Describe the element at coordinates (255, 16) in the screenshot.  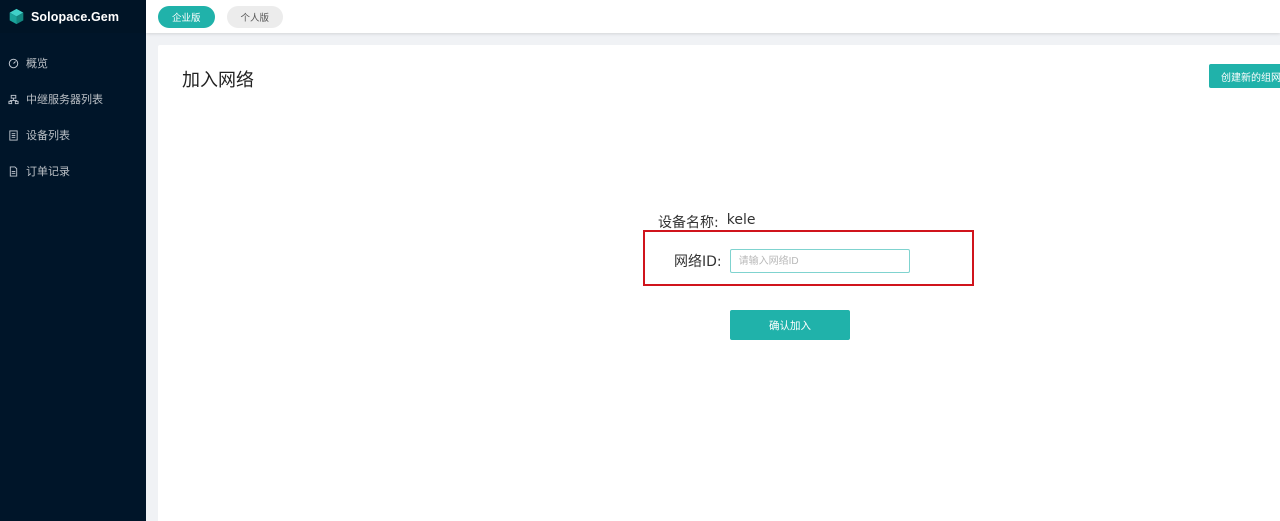
I see `tab-personal: 个人版` at that location.